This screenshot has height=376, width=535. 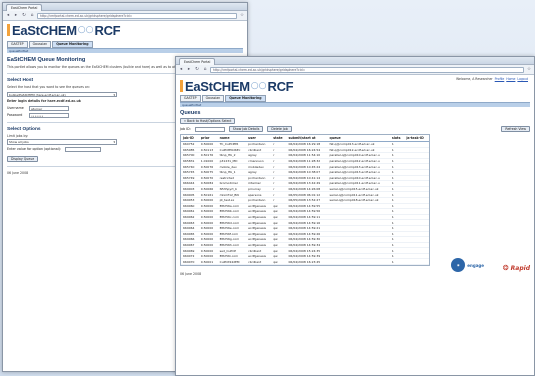 I want to click on username-field: aturner, so click(x=49, y=108).